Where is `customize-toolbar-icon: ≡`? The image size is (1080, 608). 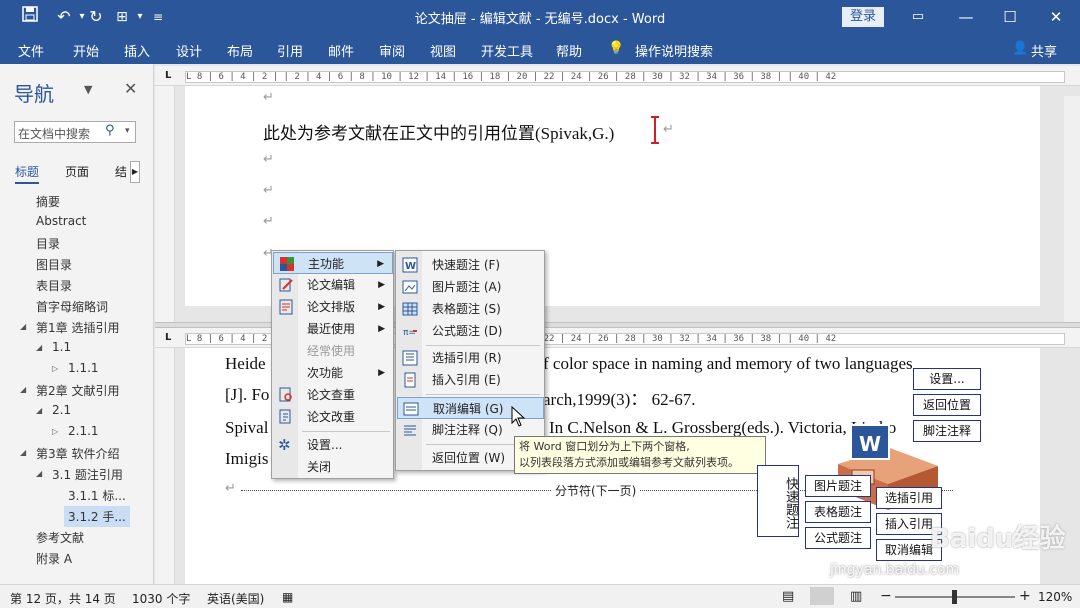 customize-toolbar-icon: ≡ is located at coordinates (158, 17).